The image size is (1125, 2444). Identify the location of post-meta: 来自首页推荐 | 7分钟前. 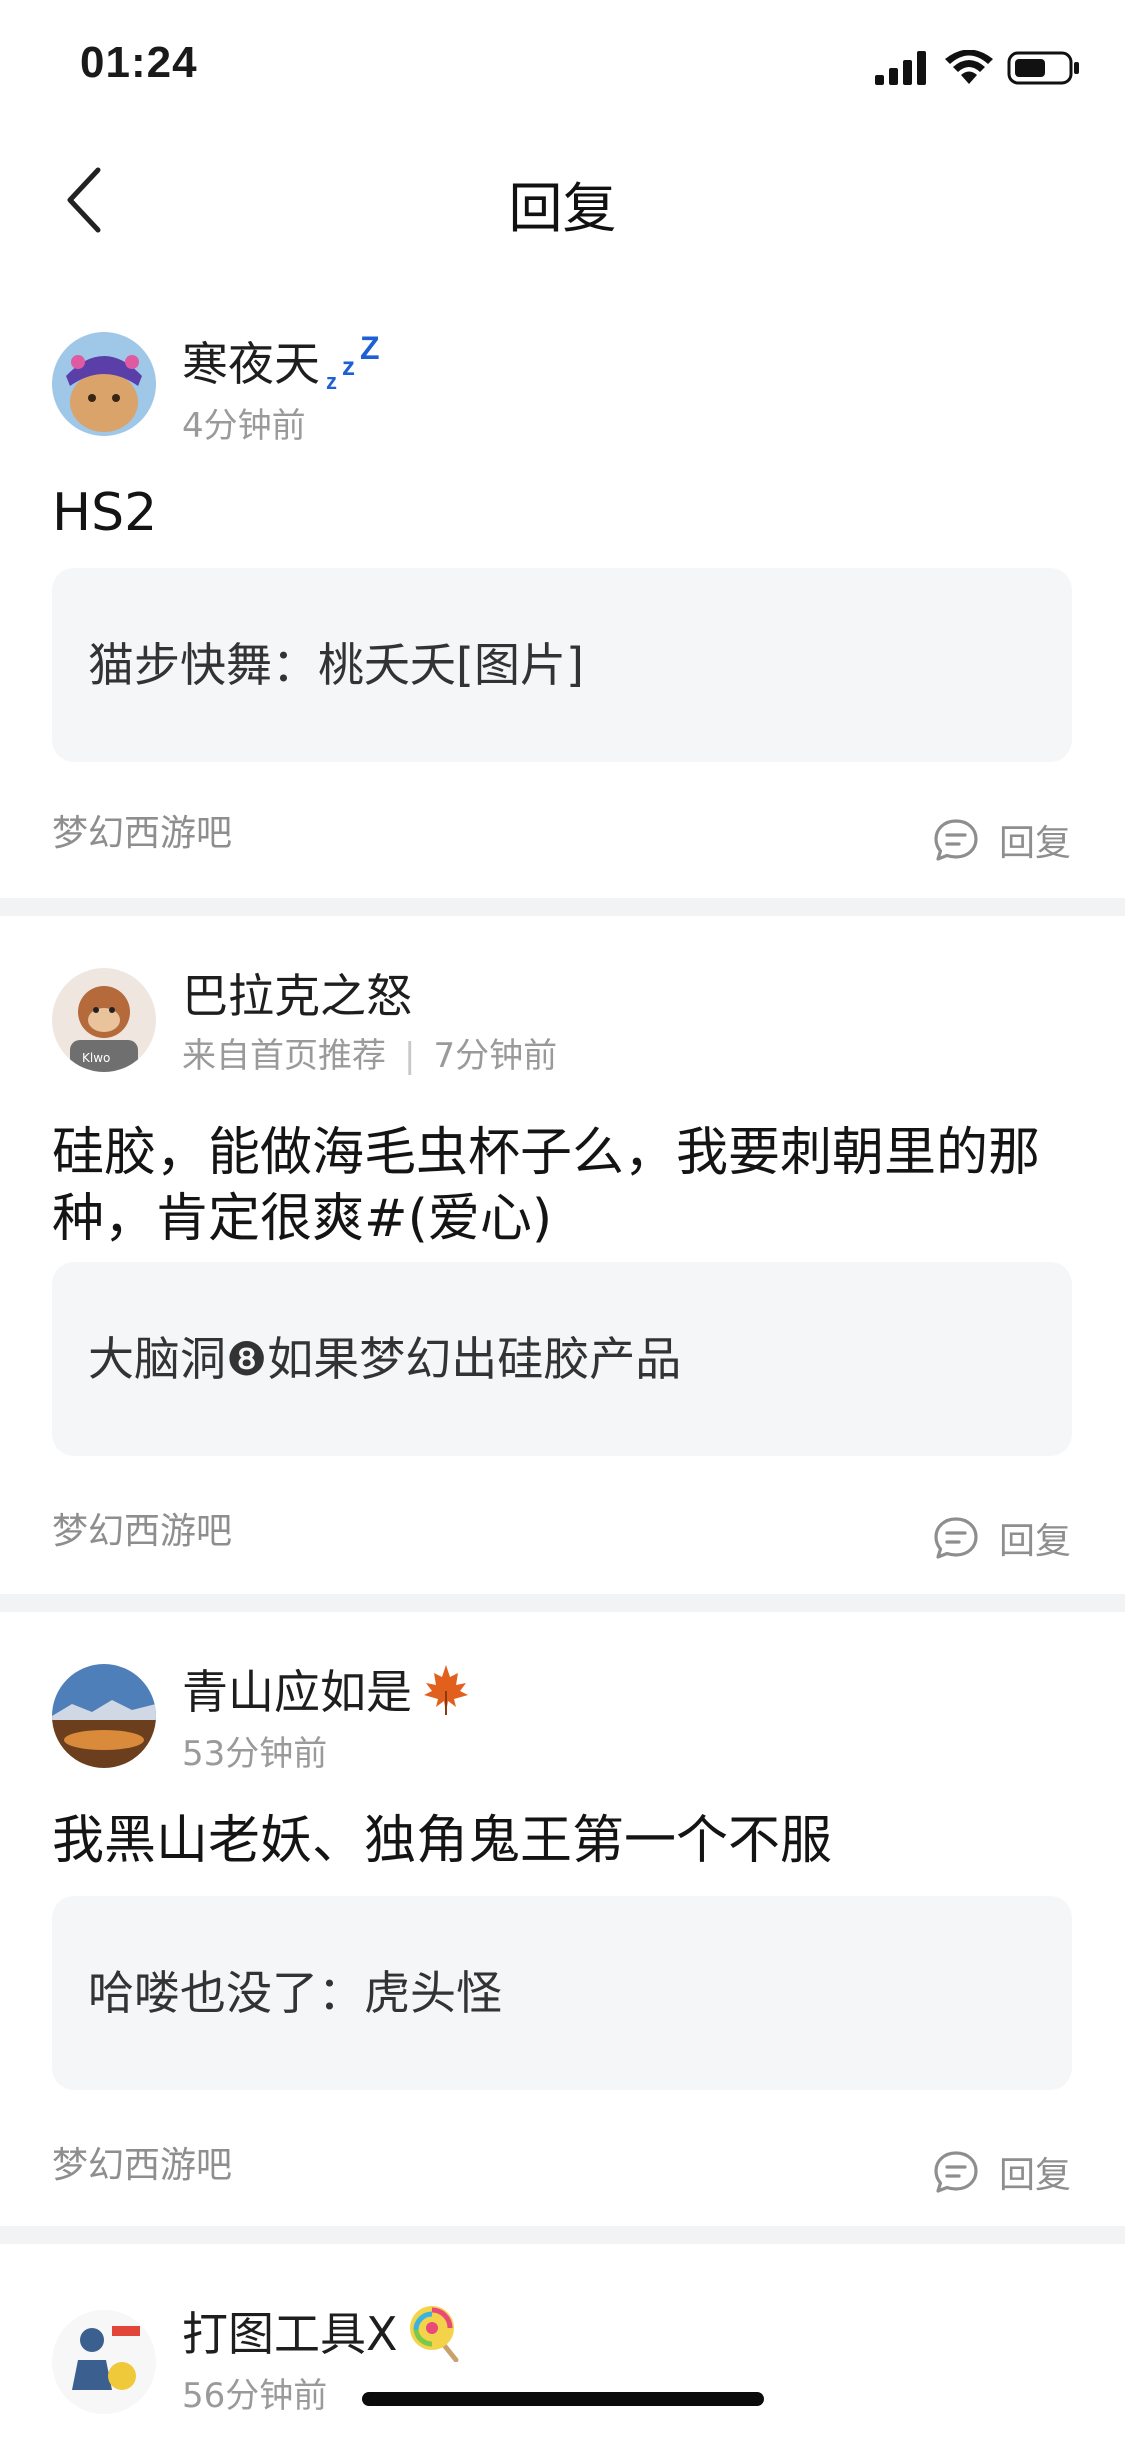
(369, 1052).